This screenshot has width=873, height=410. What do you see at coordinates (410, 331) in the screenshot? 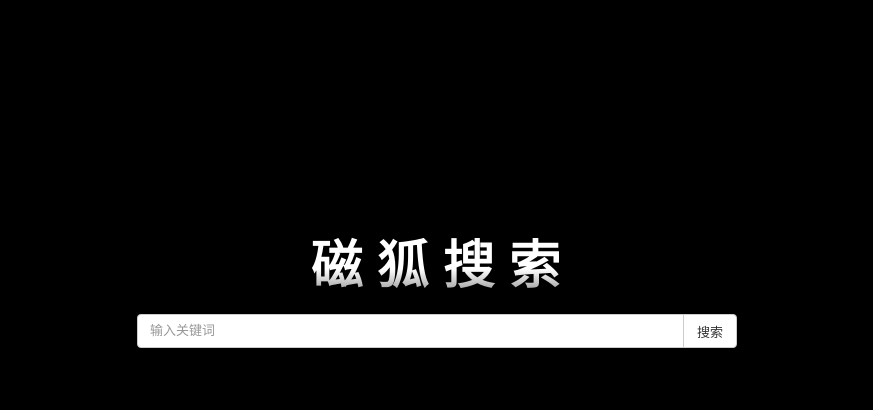
I see `search-input` at bounding box center [410, 331].